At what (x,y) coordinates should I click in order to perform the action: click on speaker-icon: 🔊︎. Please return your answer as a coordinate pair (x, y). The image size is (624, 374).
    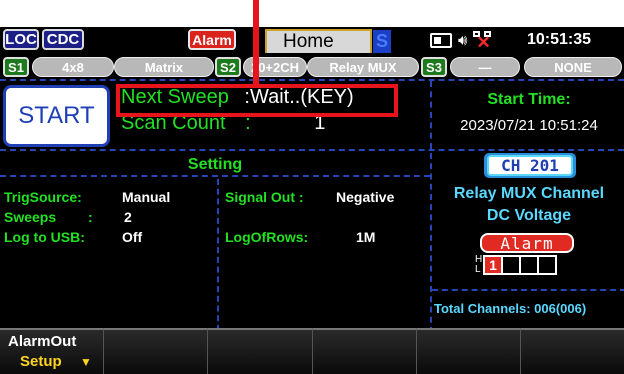
    Looking at the image, I should click on (463, 40).